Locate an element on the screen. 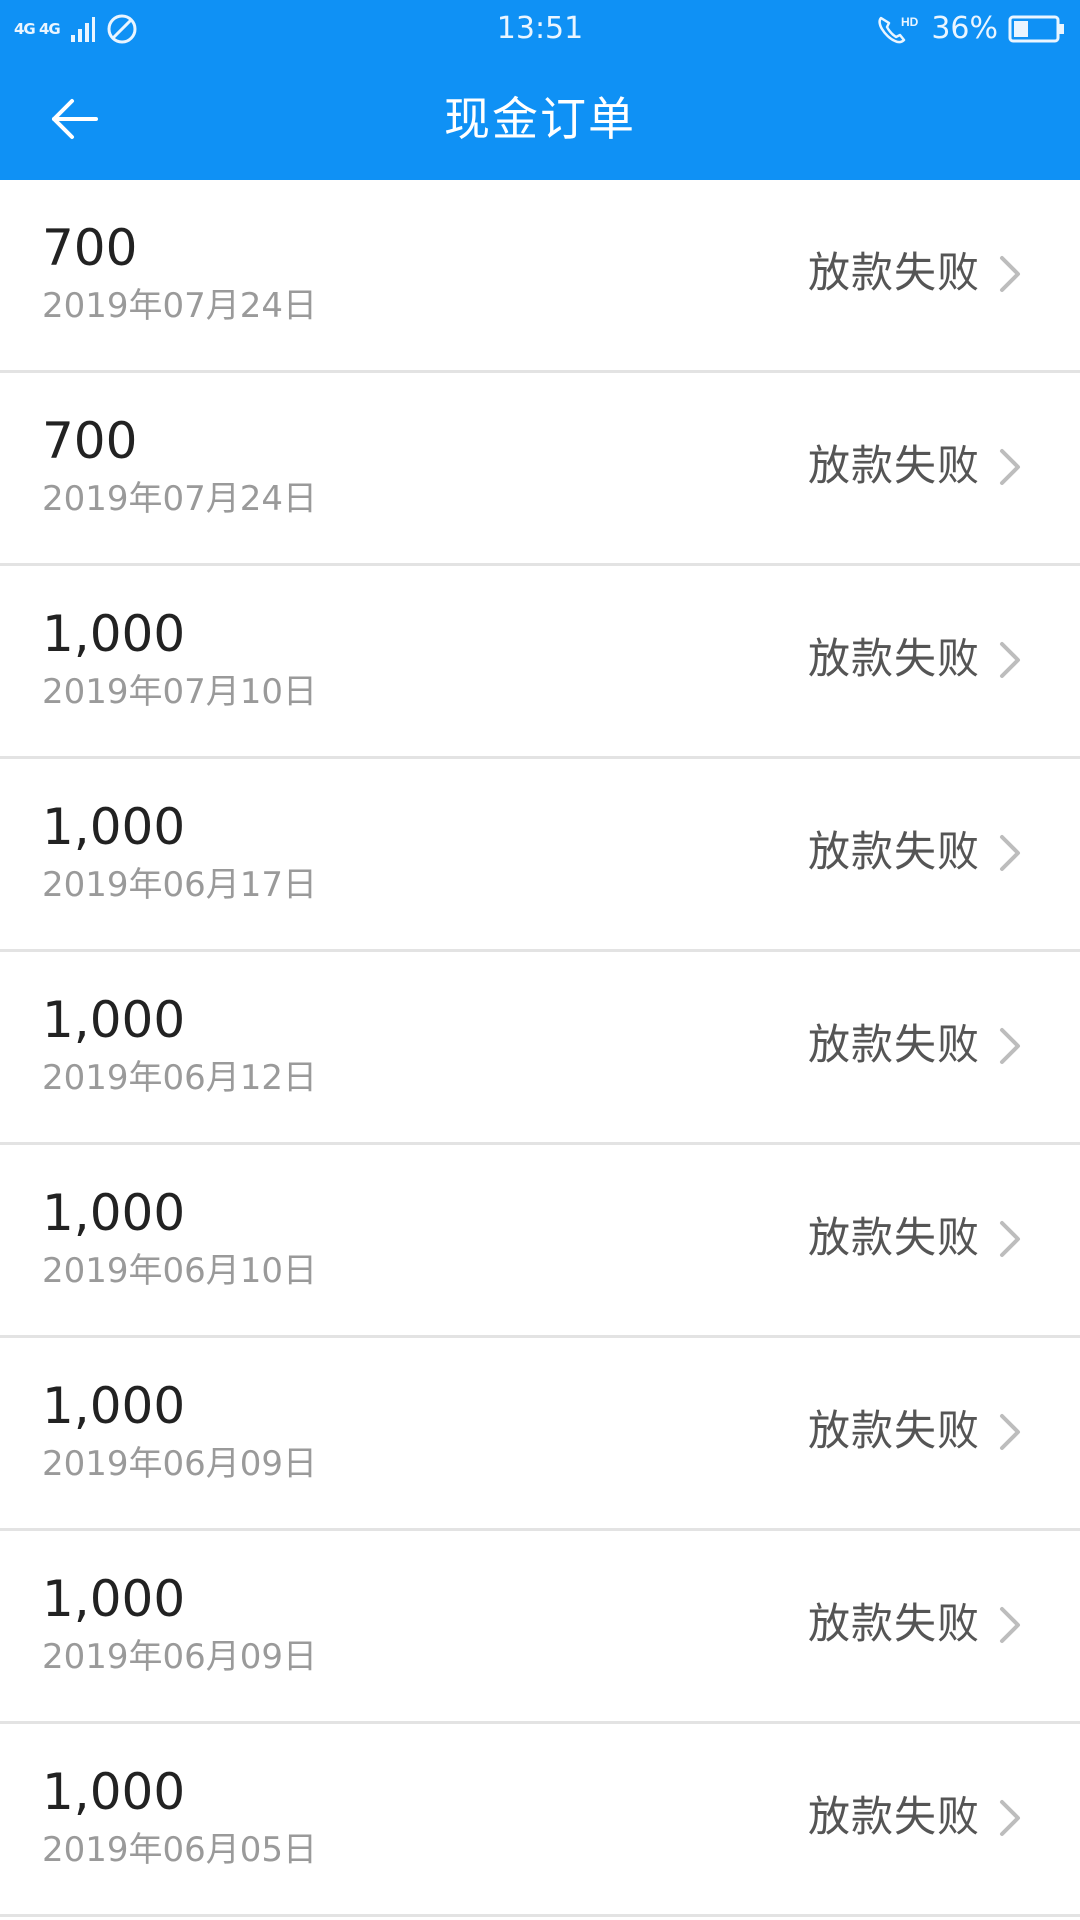 The height and width of the screenshot is (1920, 1080). order-row: 1,000 2019年06月12日 放款失败 is located at coordinates (540, 1048).